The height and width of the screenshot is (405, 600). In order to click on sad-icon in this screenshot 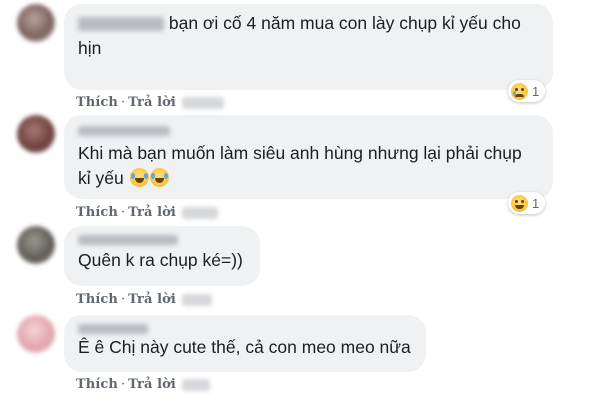, I will do `click(519, 91)`.